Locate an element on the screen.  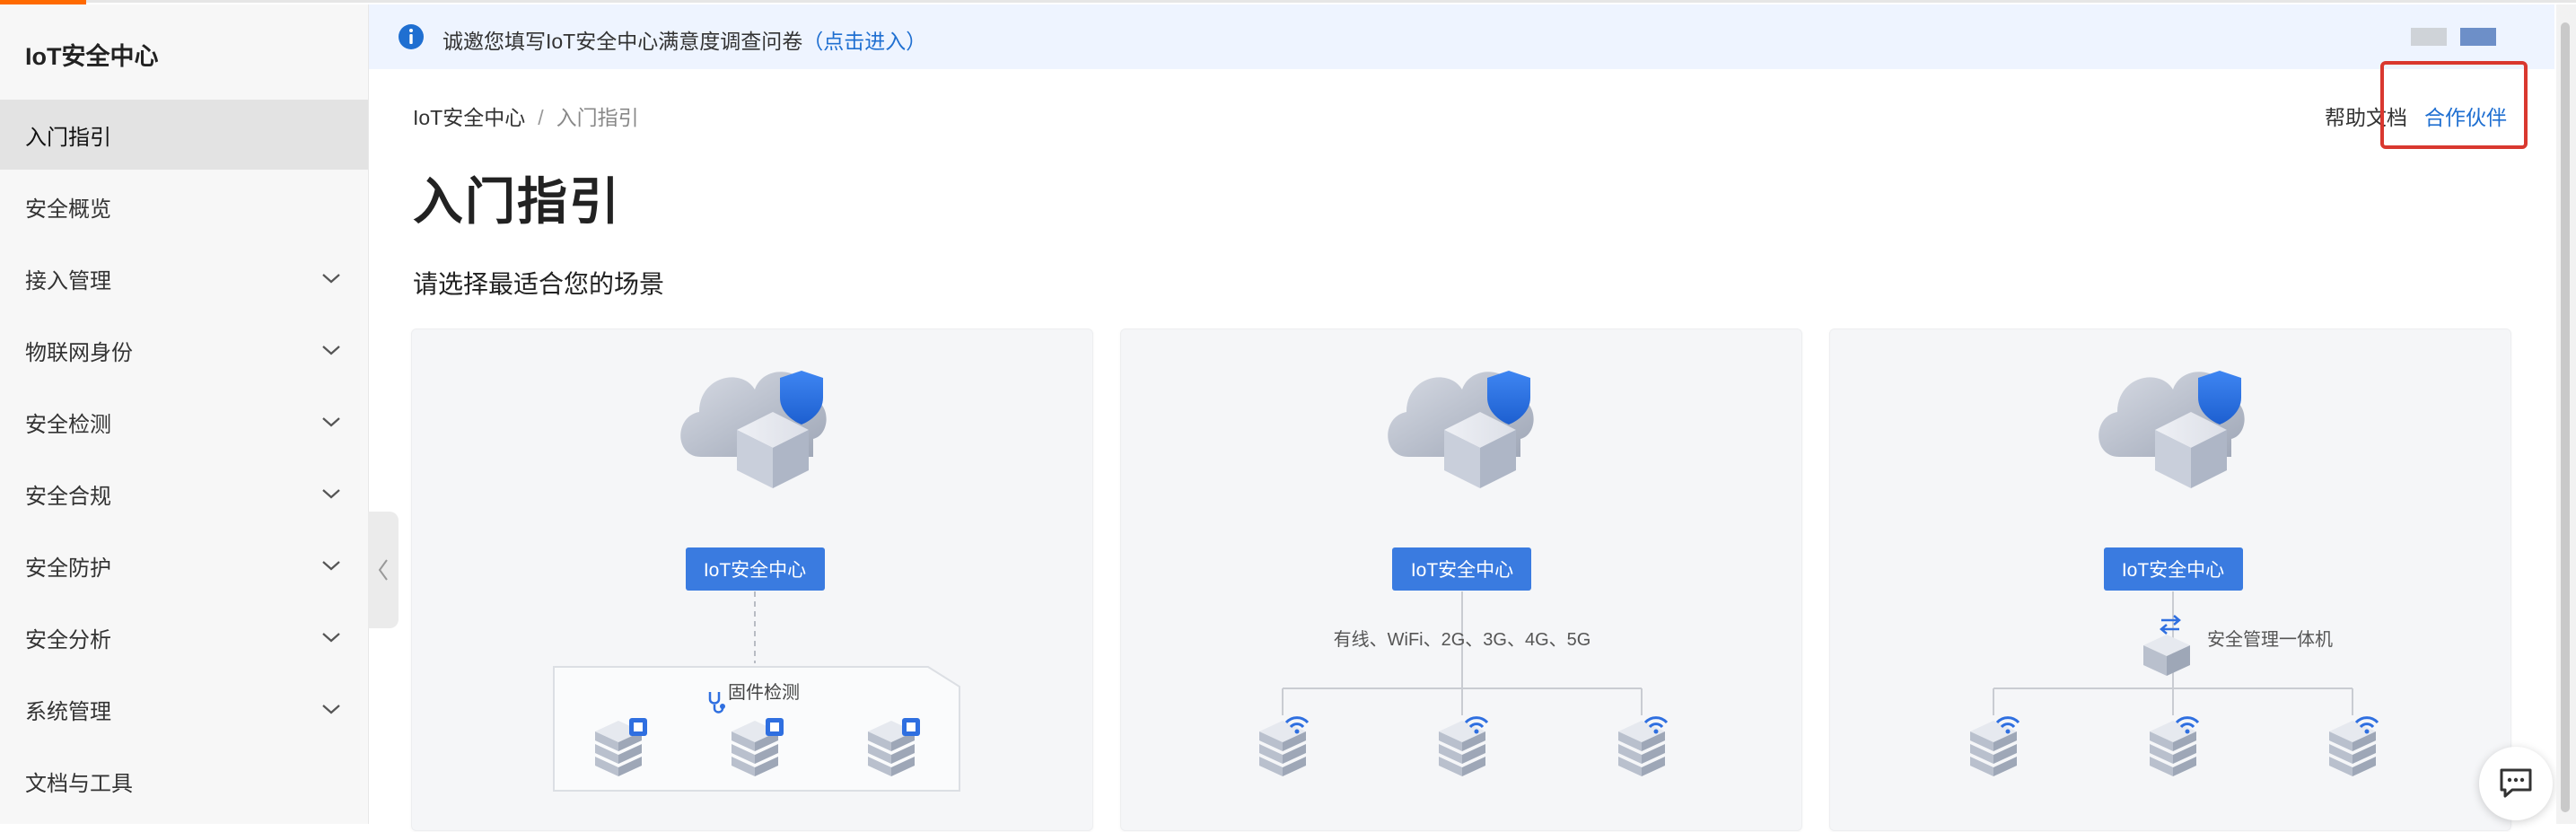
highlight-annotation is located at coordinates (2454, 105).